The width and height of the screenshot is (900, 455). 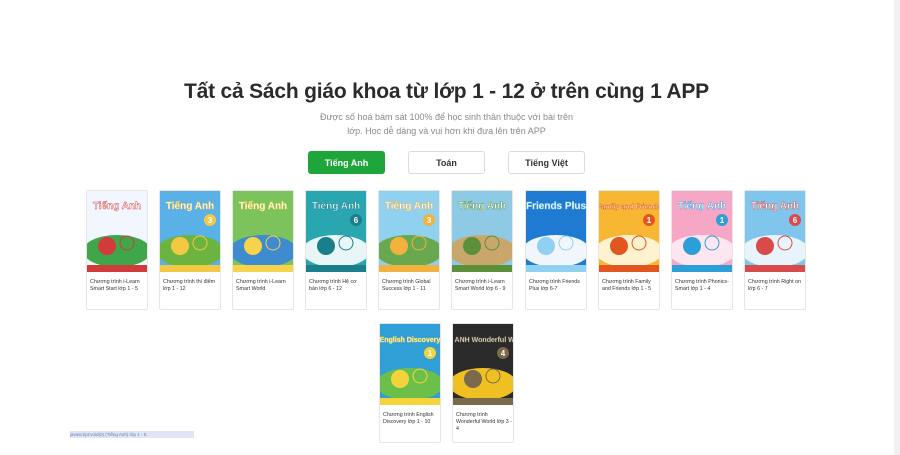 What do you see at coordinates (189, 285) in the screenshot?
I see `book-title: Chương trình thí điểm lớp 1 - 12` at bounding box center [189, 285].